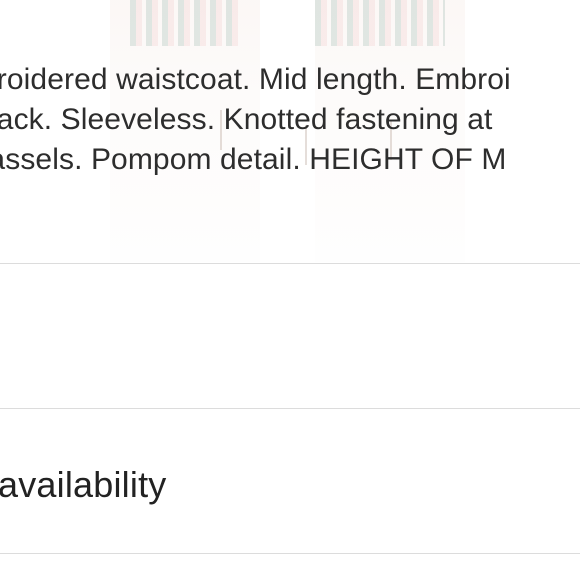 This screenshot has height=580, width=580. Describe the element at coordinates (246, 119) in the screenshot. I see `description-line-2: back. Sleeveless. Knotted fastening at` at that location.